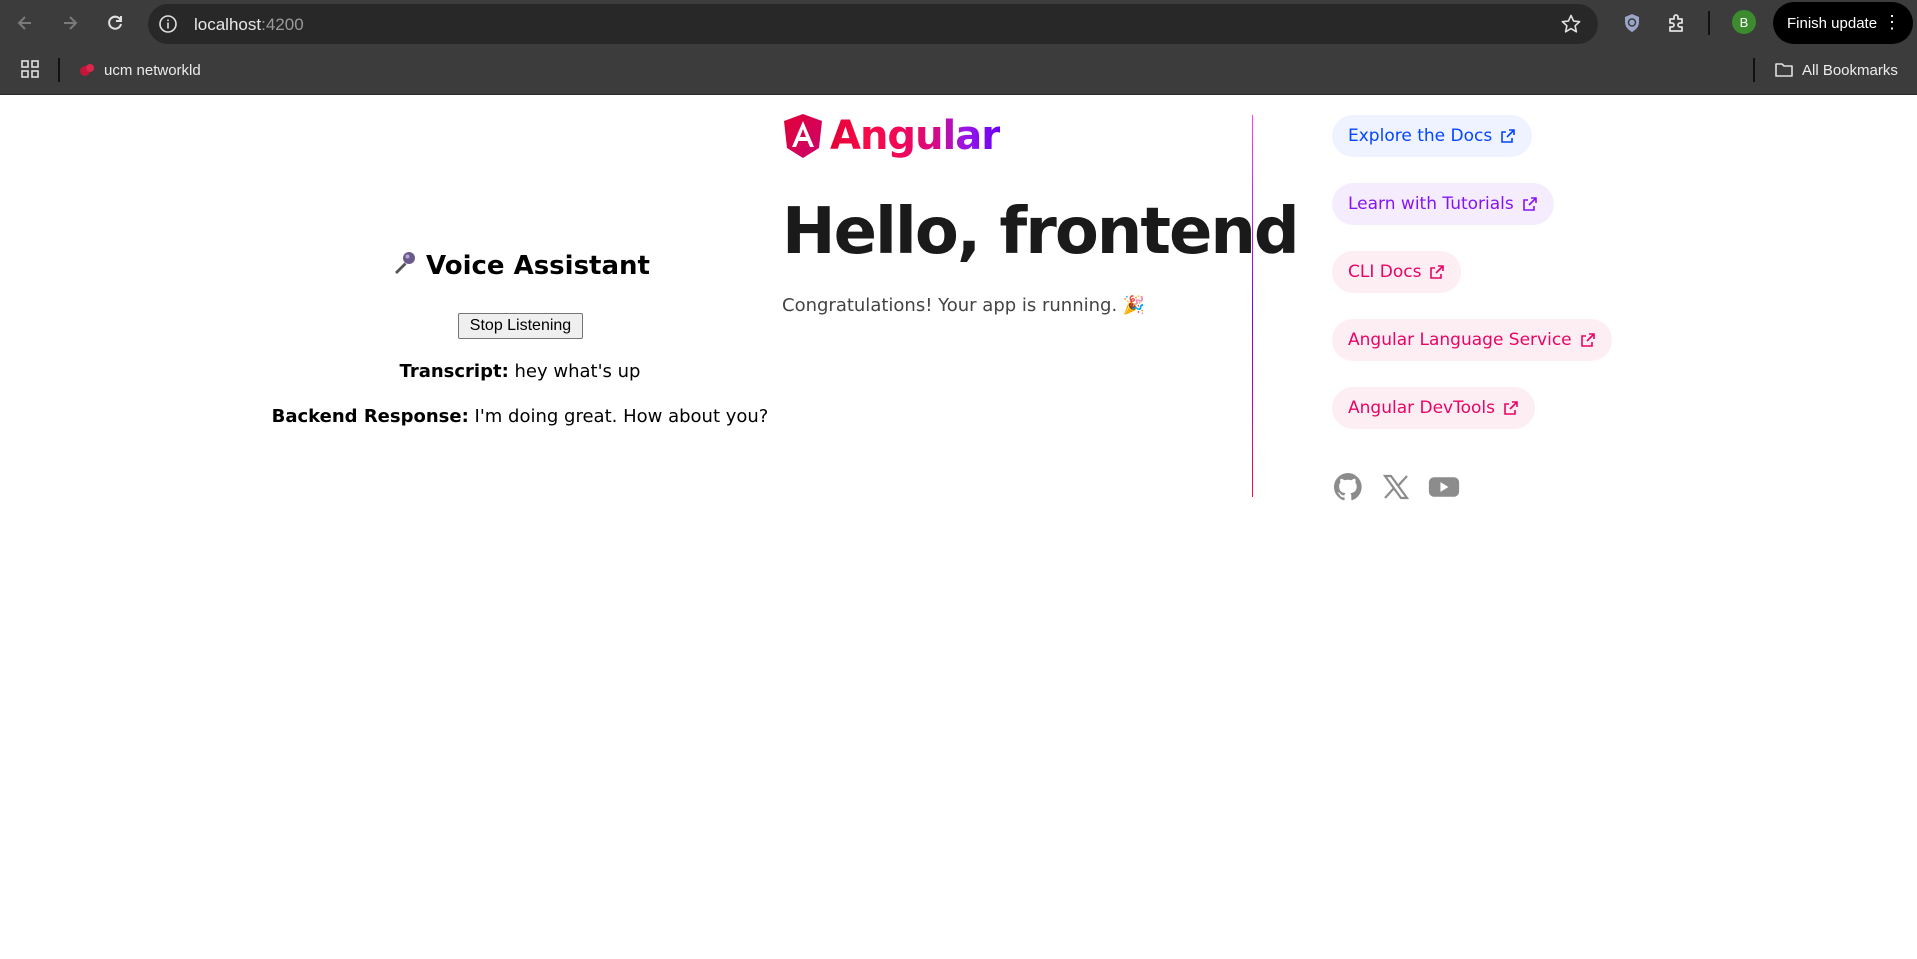  What do you see at coordinates (1892, 22) in the screenshot?
I see `more-vertical-icon: ⋮` at bounding box center [1892, 22].